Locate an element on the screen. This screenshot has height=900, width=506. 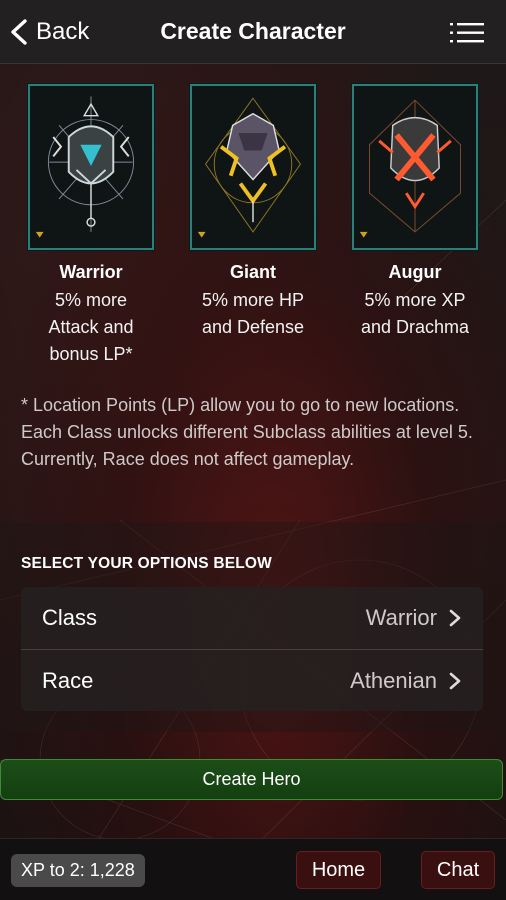
giant-emblem-icon is located at coordinates (253, 167).